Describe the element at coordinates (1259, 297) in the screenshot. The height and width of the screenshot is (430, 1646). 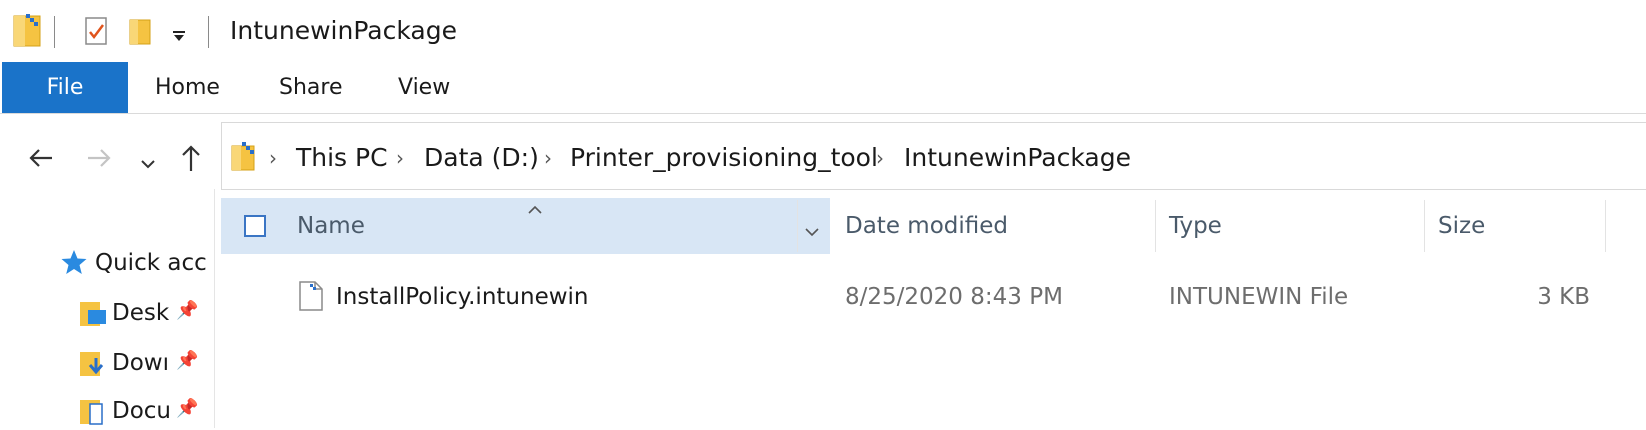
I see `file-type: INTUNEWIN File` at that location.